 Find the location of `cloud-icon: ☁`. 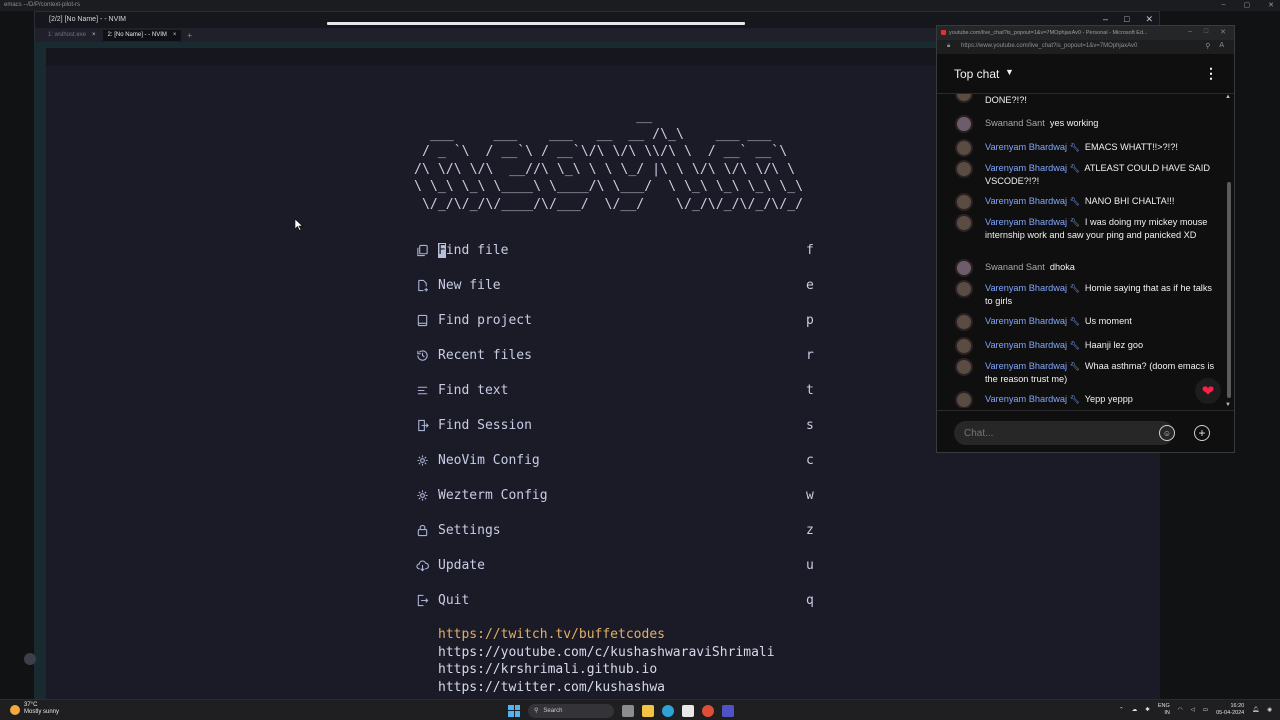

cloud-icon: ☁ is located at coordinates (1135, 710).